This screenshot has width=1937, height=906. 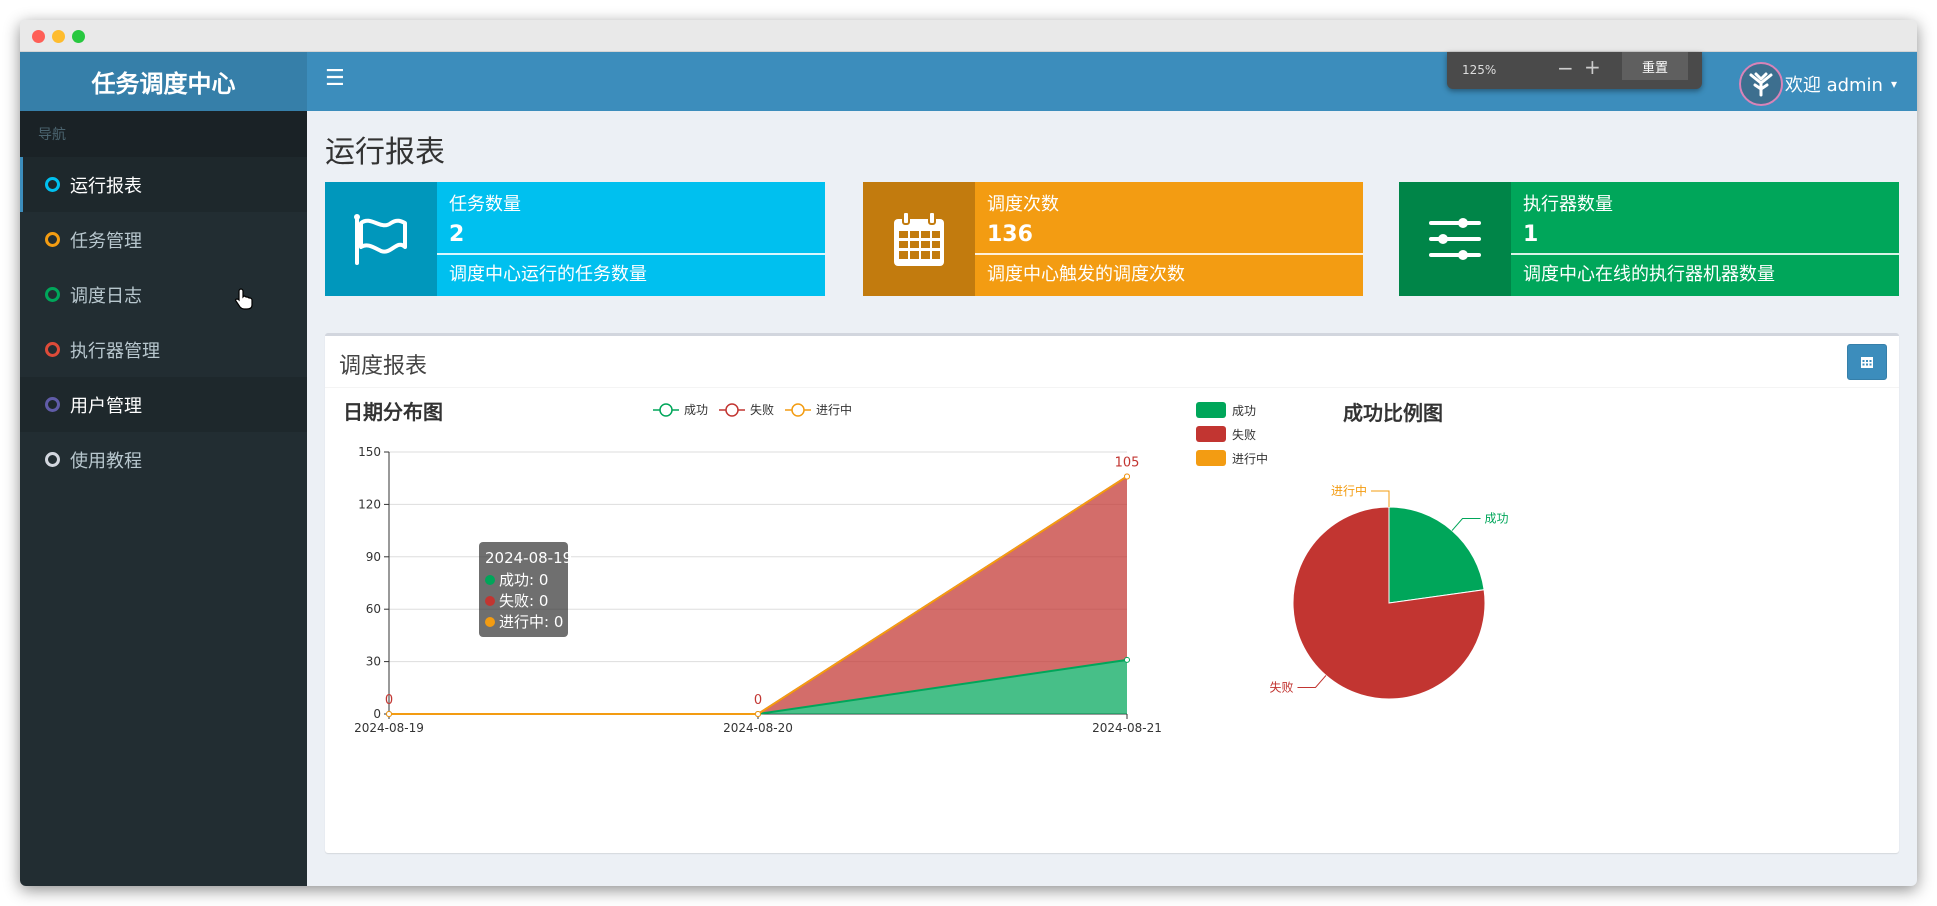 I want to click on close-window-button, so click(x=38, y=36).